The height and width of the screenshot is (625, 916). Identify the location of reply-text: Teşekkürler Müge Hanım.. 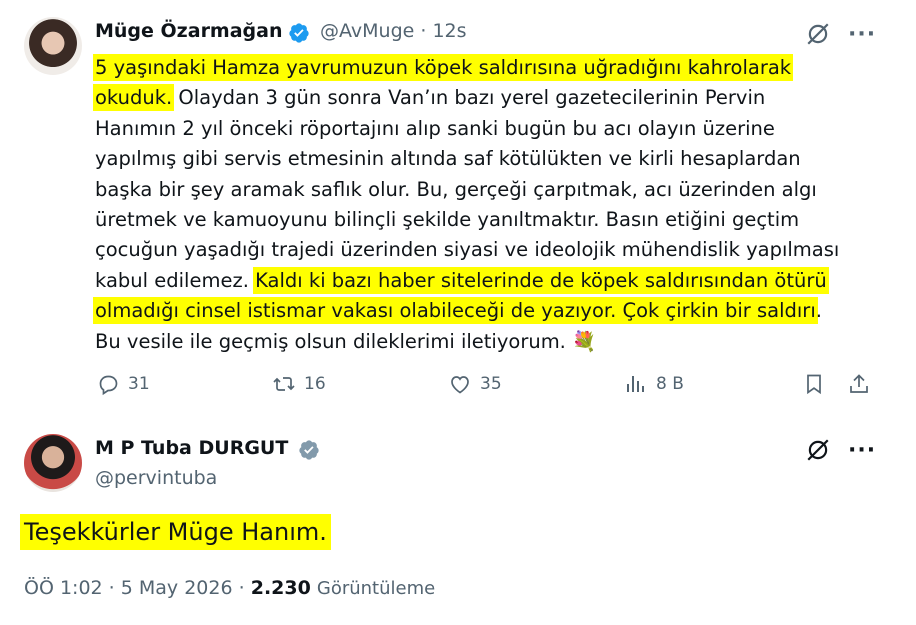
(175, 532).